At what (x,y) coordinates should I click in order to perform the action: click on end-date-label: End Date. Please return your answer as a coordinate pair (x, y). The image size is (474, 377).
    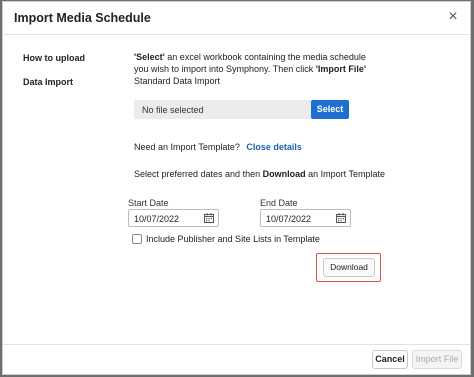
    Looking at the image, I should click on (279, 203).